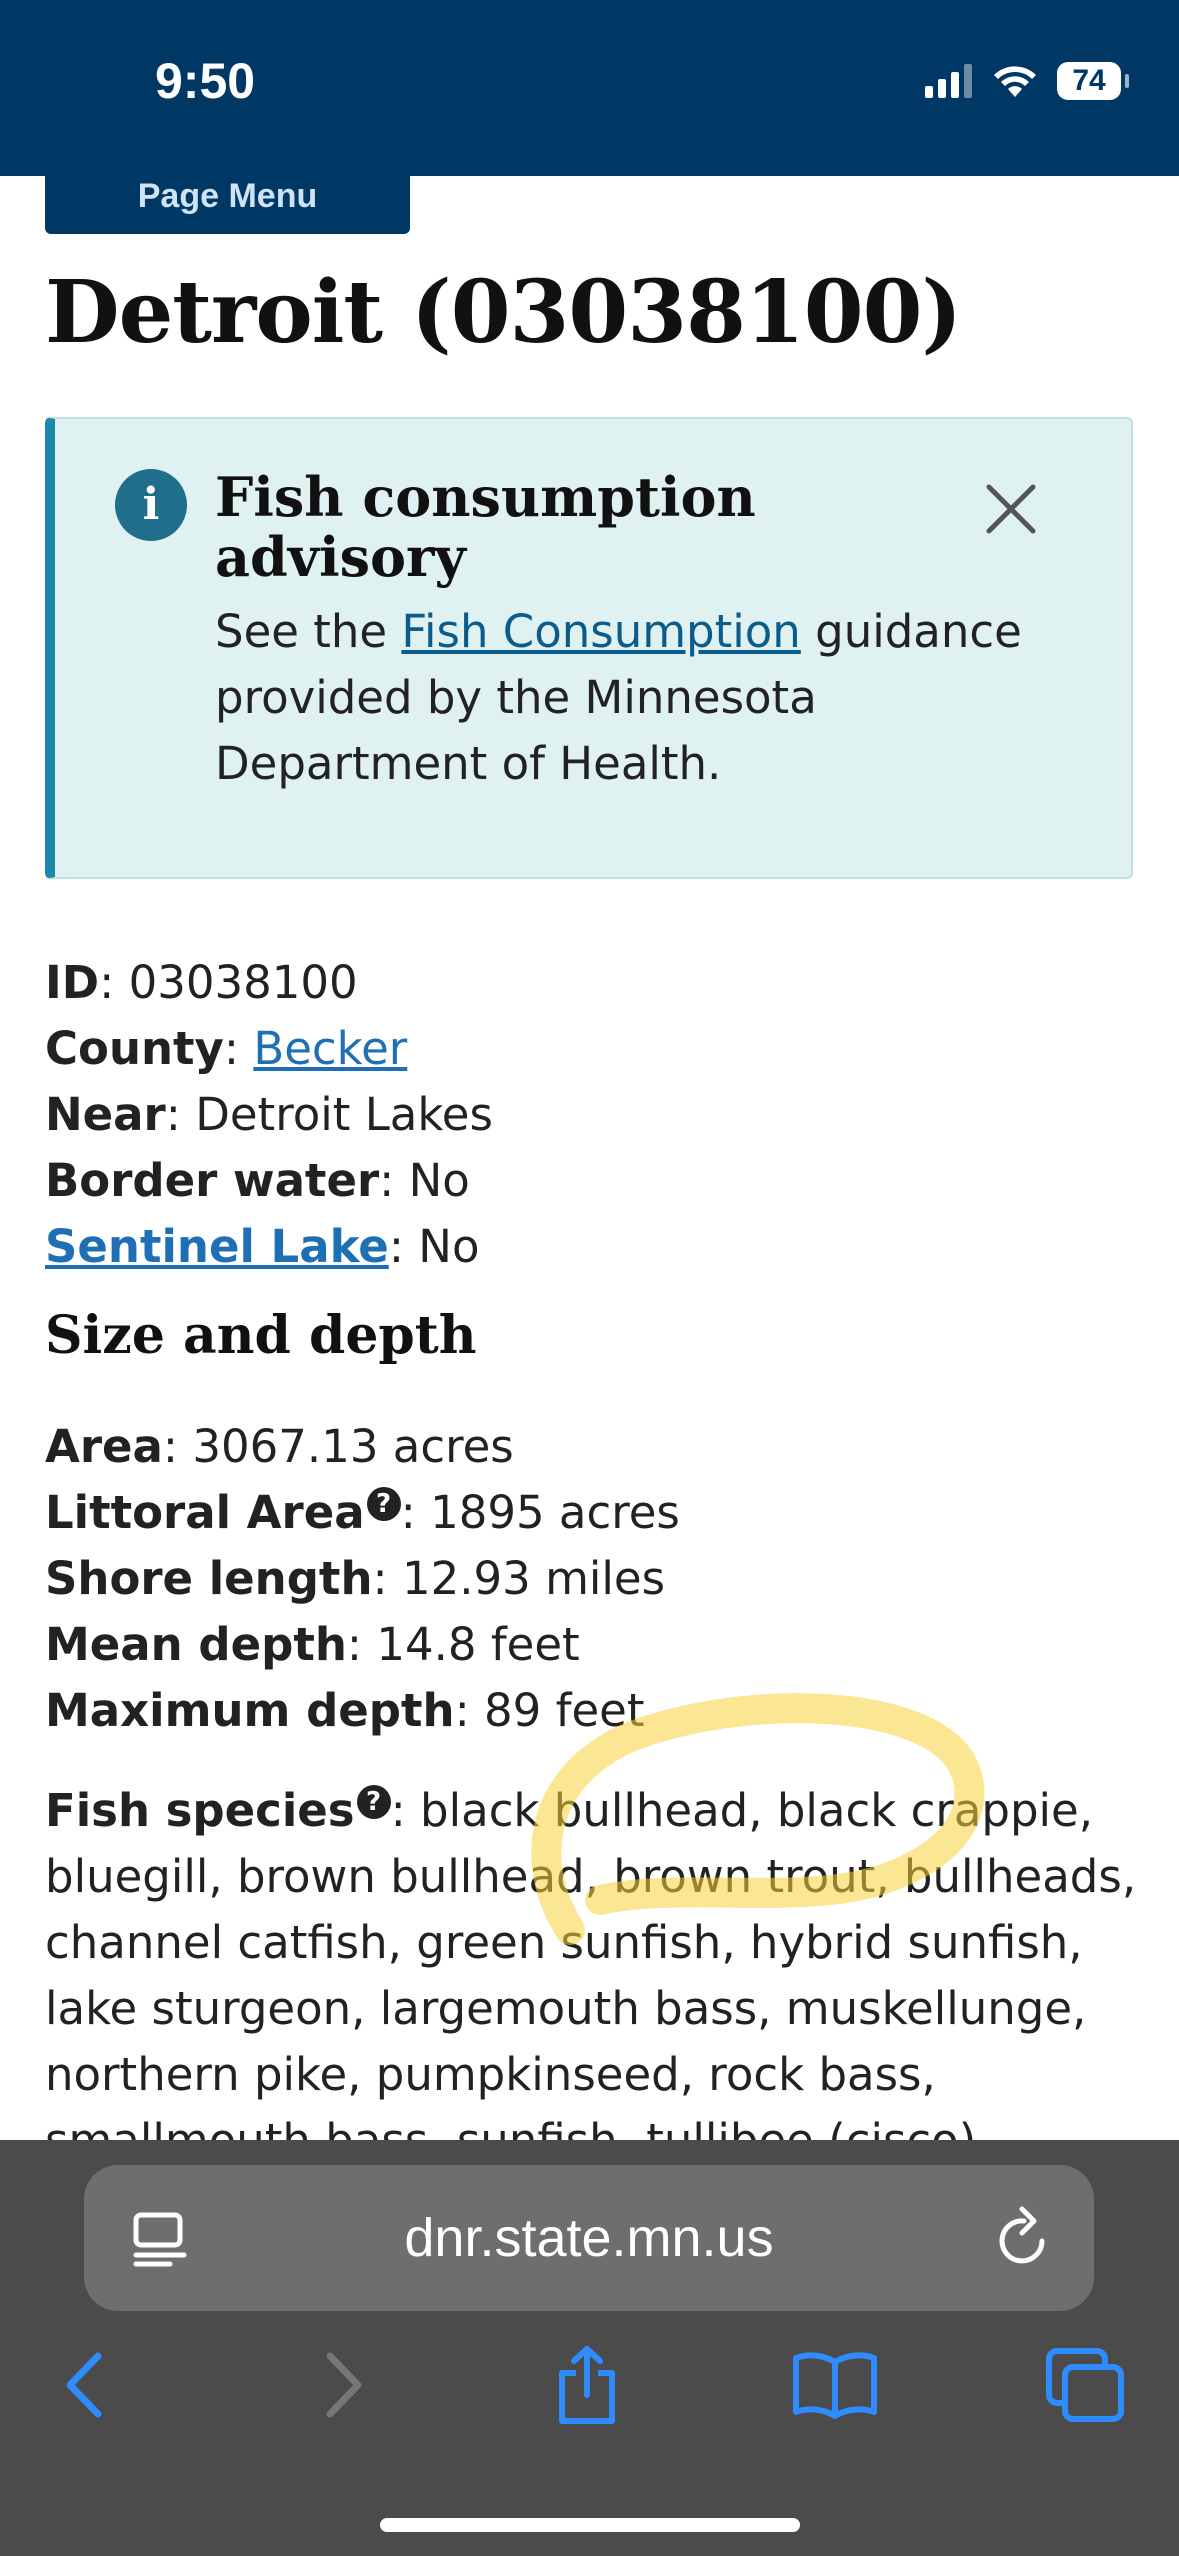  Describe the element at coordinates (261, 1335) in the screenshot. I see `size-depth-heading: Size and depth` at that location.